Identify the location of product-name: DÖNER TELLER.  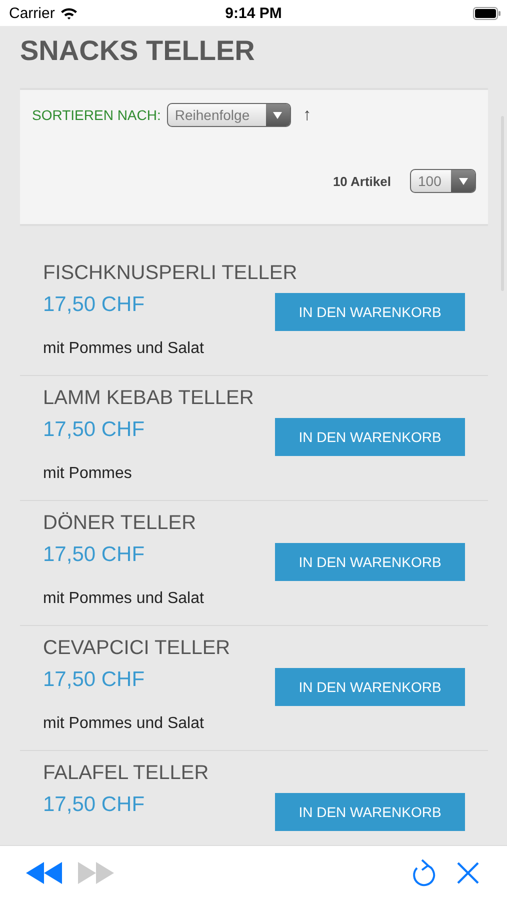
(120, 523).